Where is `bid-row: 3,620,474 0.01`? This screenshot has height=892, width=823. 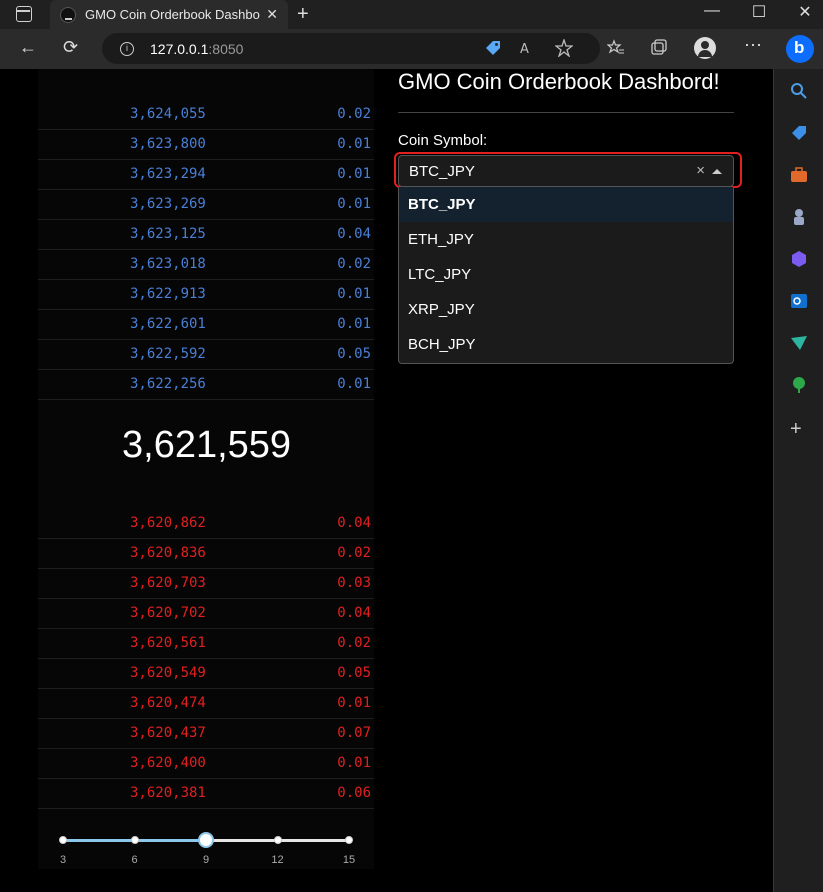 bid-row: 3,620,474 0.01 is located at coordinates (206, 704).